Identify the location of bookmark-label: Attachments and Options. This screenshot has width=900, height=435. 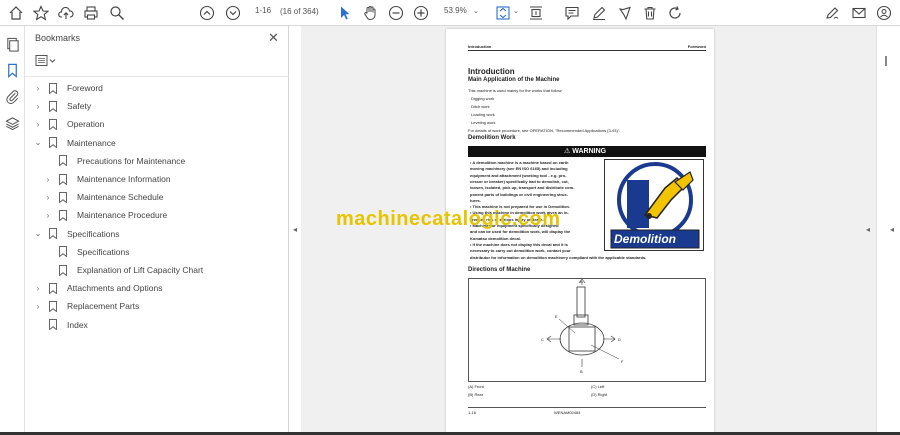
(115, 288).